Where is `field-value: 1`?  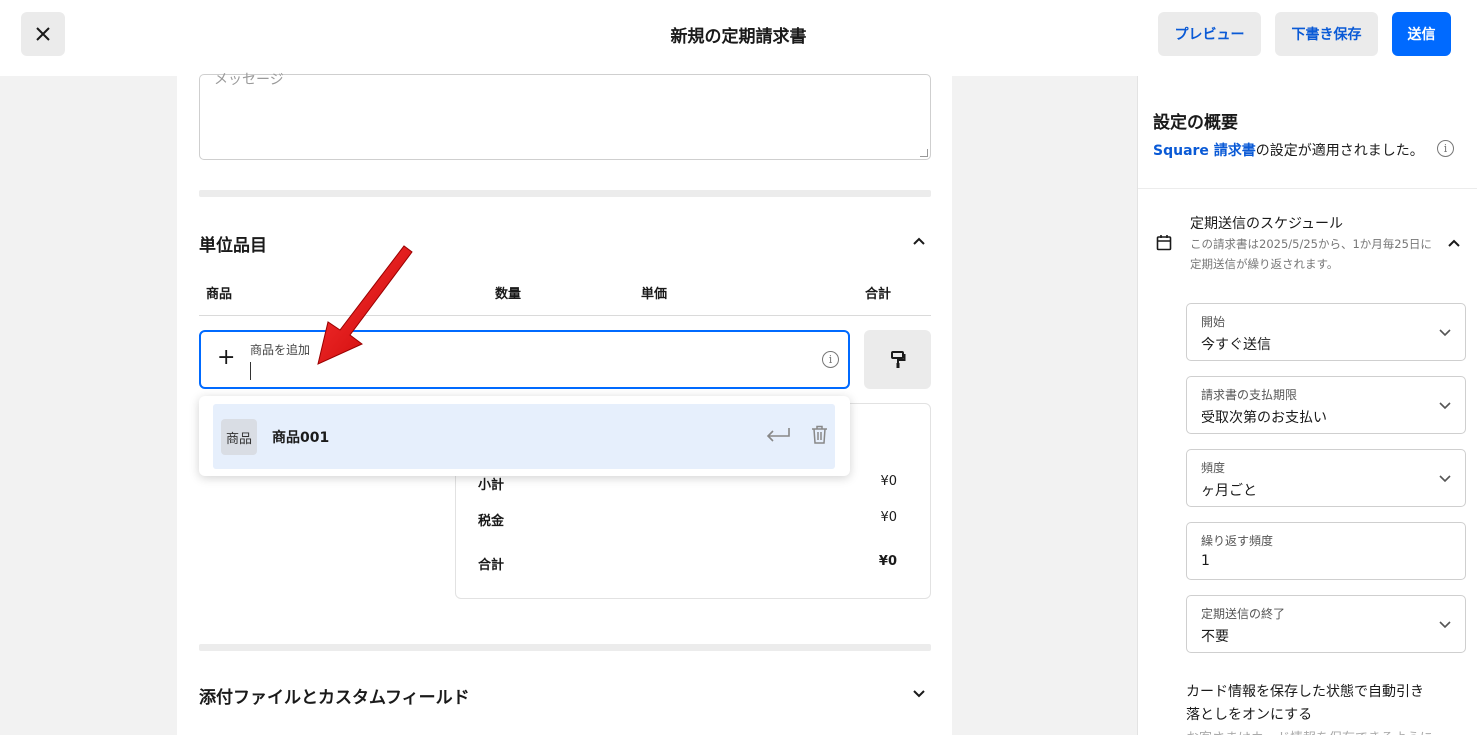
field-value: 1 is located at coordinates (1205, 561).